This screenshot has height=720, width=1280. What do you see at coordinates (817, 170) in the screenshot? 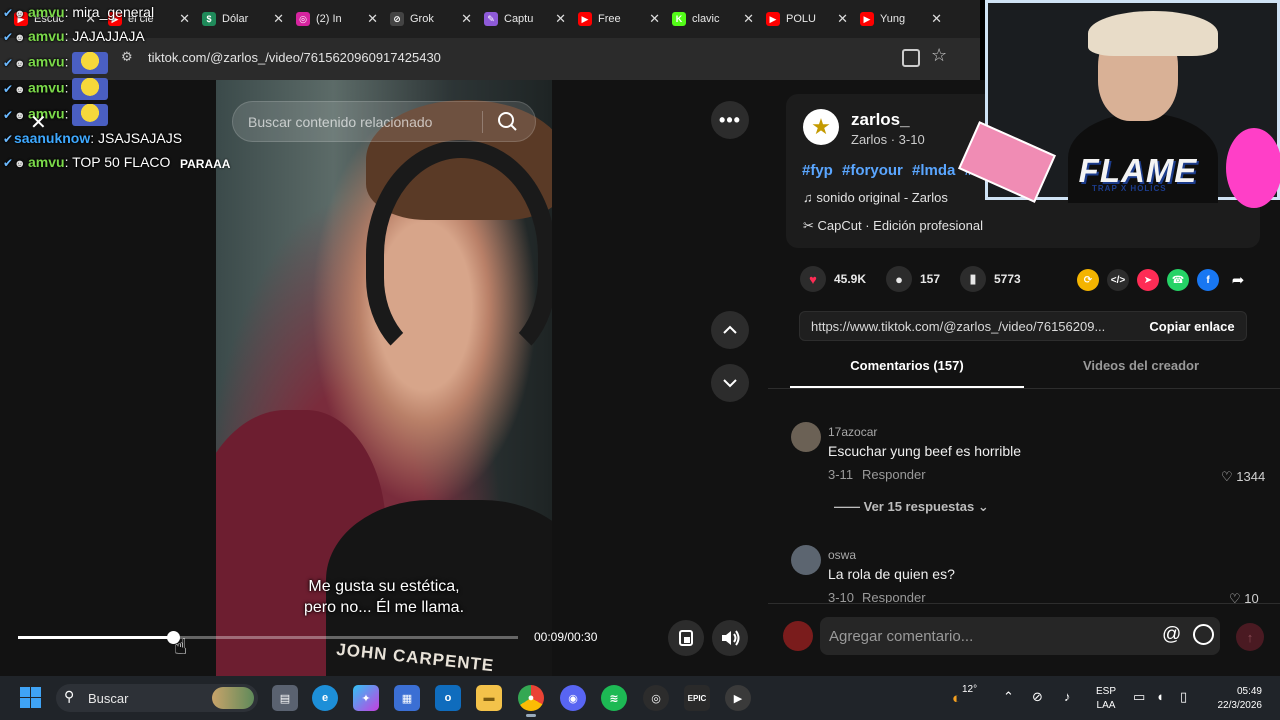
I see `hashtag-link: #fyp` at bounding box center [817, 170].